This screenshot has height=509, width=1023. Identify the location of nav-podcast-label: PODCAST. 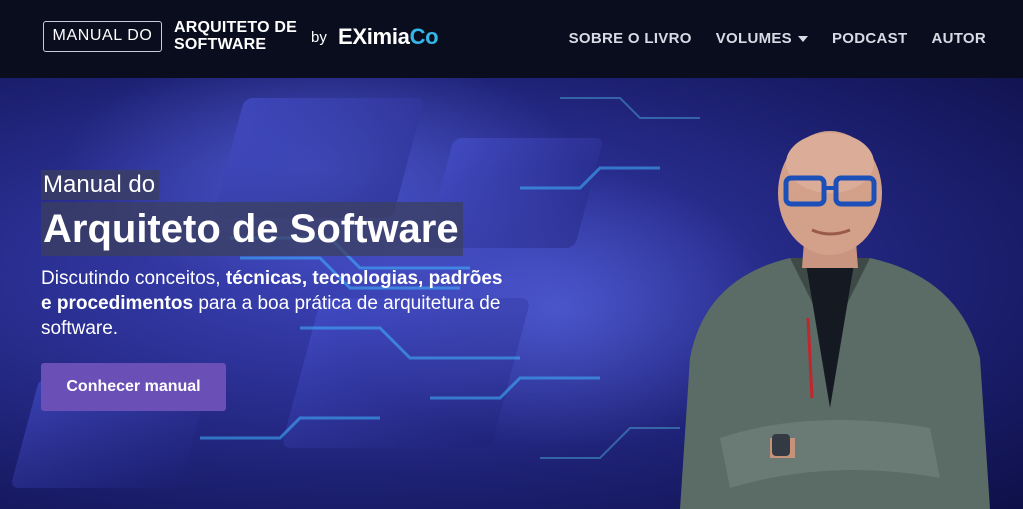
(870, 38).